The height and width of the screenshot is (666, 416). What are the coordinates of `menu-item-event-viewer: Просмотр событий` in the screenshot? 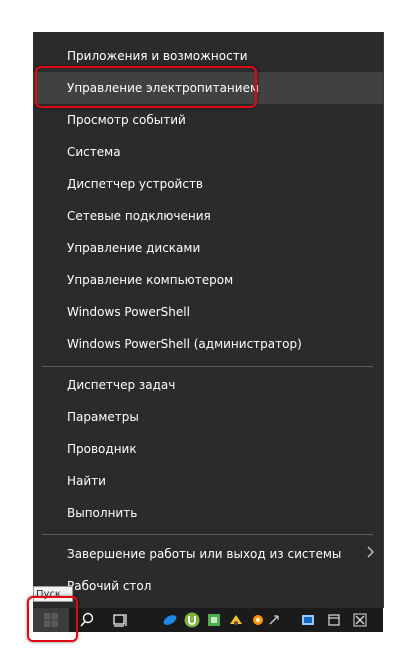 It's located at (208, 120).